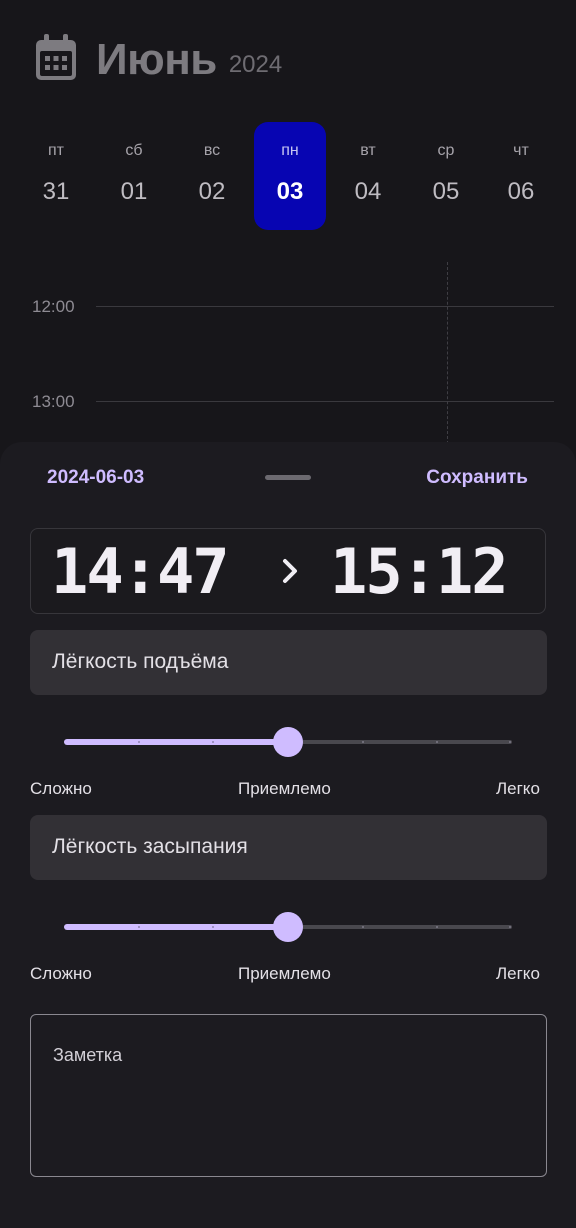  Describe the element at coordinates (56, 191) in the screenshot. I see `day-number: 31` at that location.